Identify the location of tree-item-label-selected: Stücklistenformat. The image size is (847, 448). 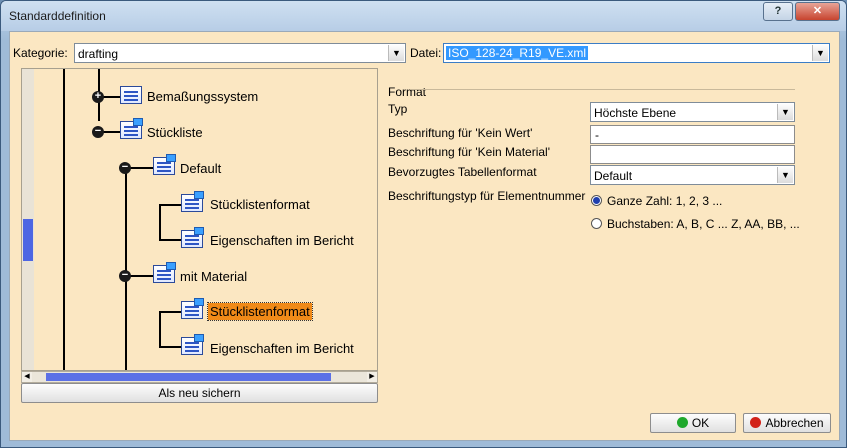
(260, 311).